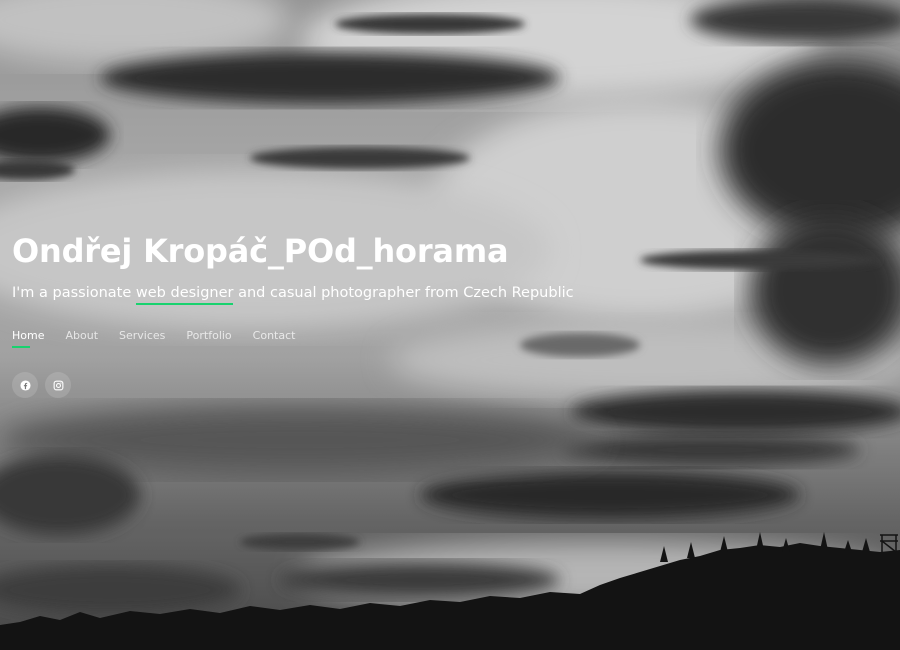 This screenshot has height=650, width=900. I want to click on instagram-link, so click(58, 385).